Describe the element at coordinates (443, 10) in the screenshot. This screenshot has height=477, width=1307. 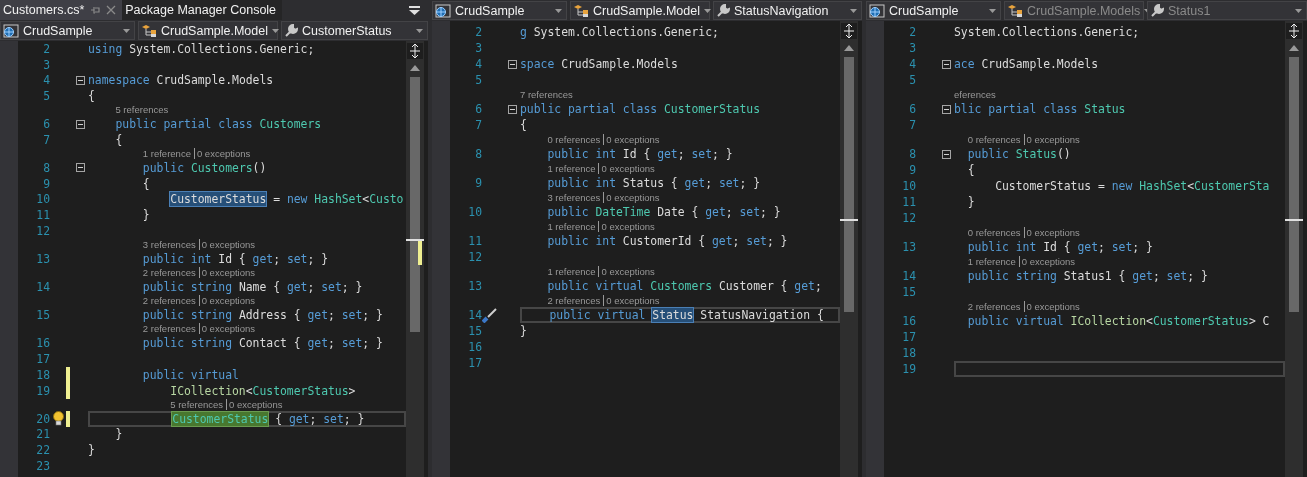
I see `globe-icon` at that location.